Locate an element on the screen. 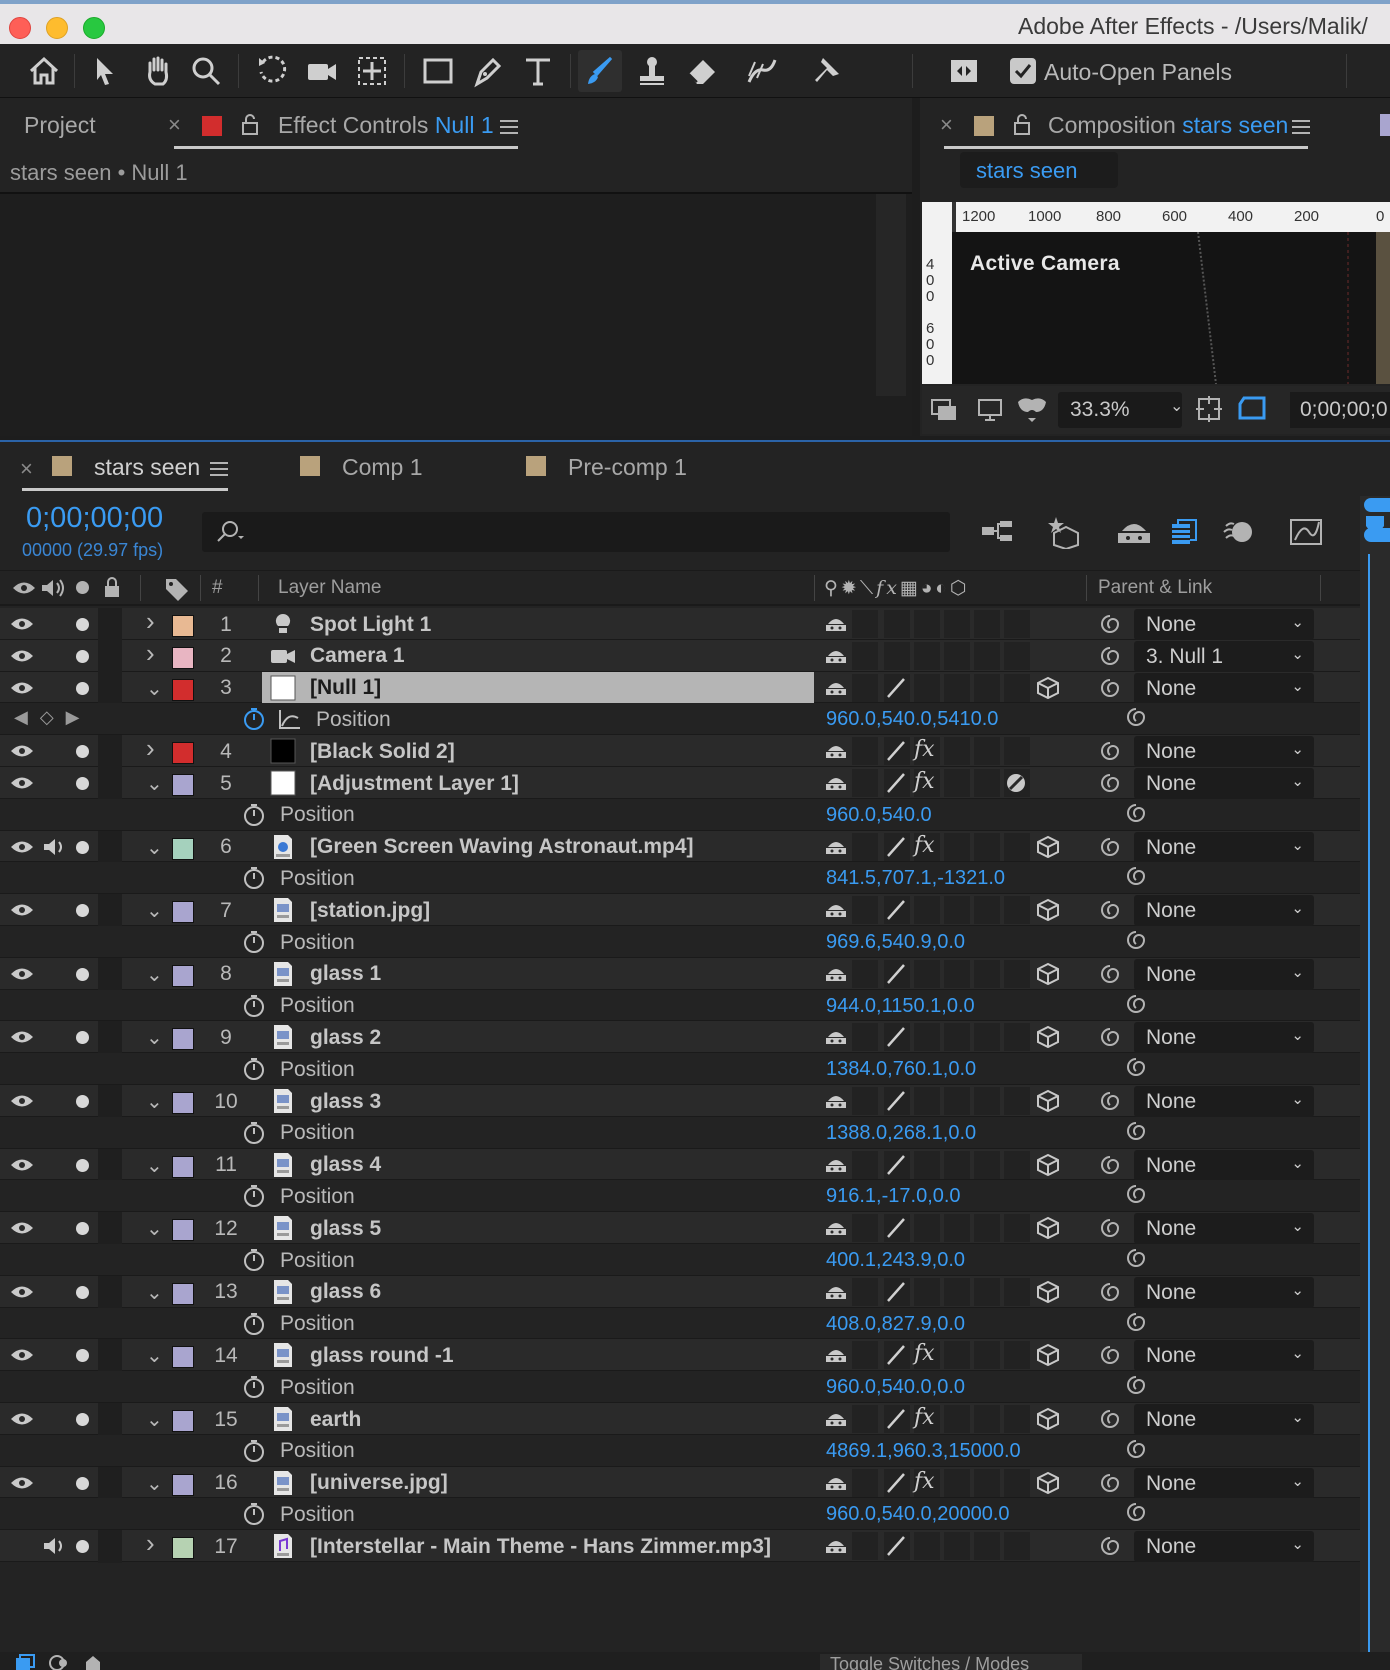 This screenshot has width=1390, height=1670. current-timecode: 0;00;00;00 is located at coordinates (94, 518).